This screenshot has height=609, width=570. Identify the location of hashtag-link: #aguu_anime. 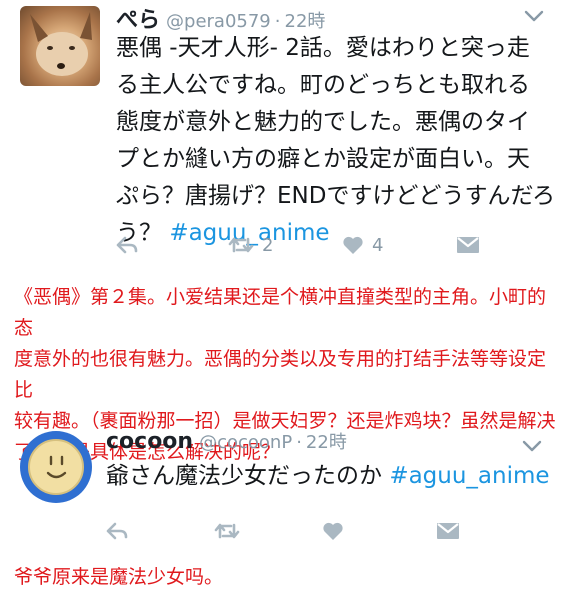
(469, 476).